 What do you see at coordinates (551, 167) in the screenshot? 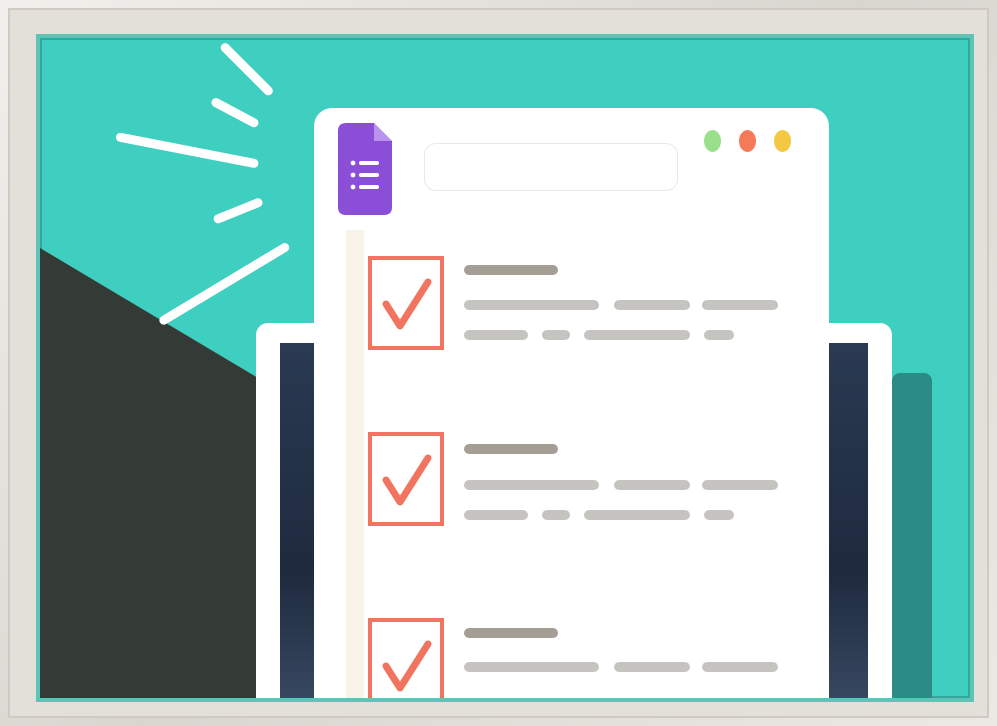
I see `address-bar` at bounding box center [551, 167].